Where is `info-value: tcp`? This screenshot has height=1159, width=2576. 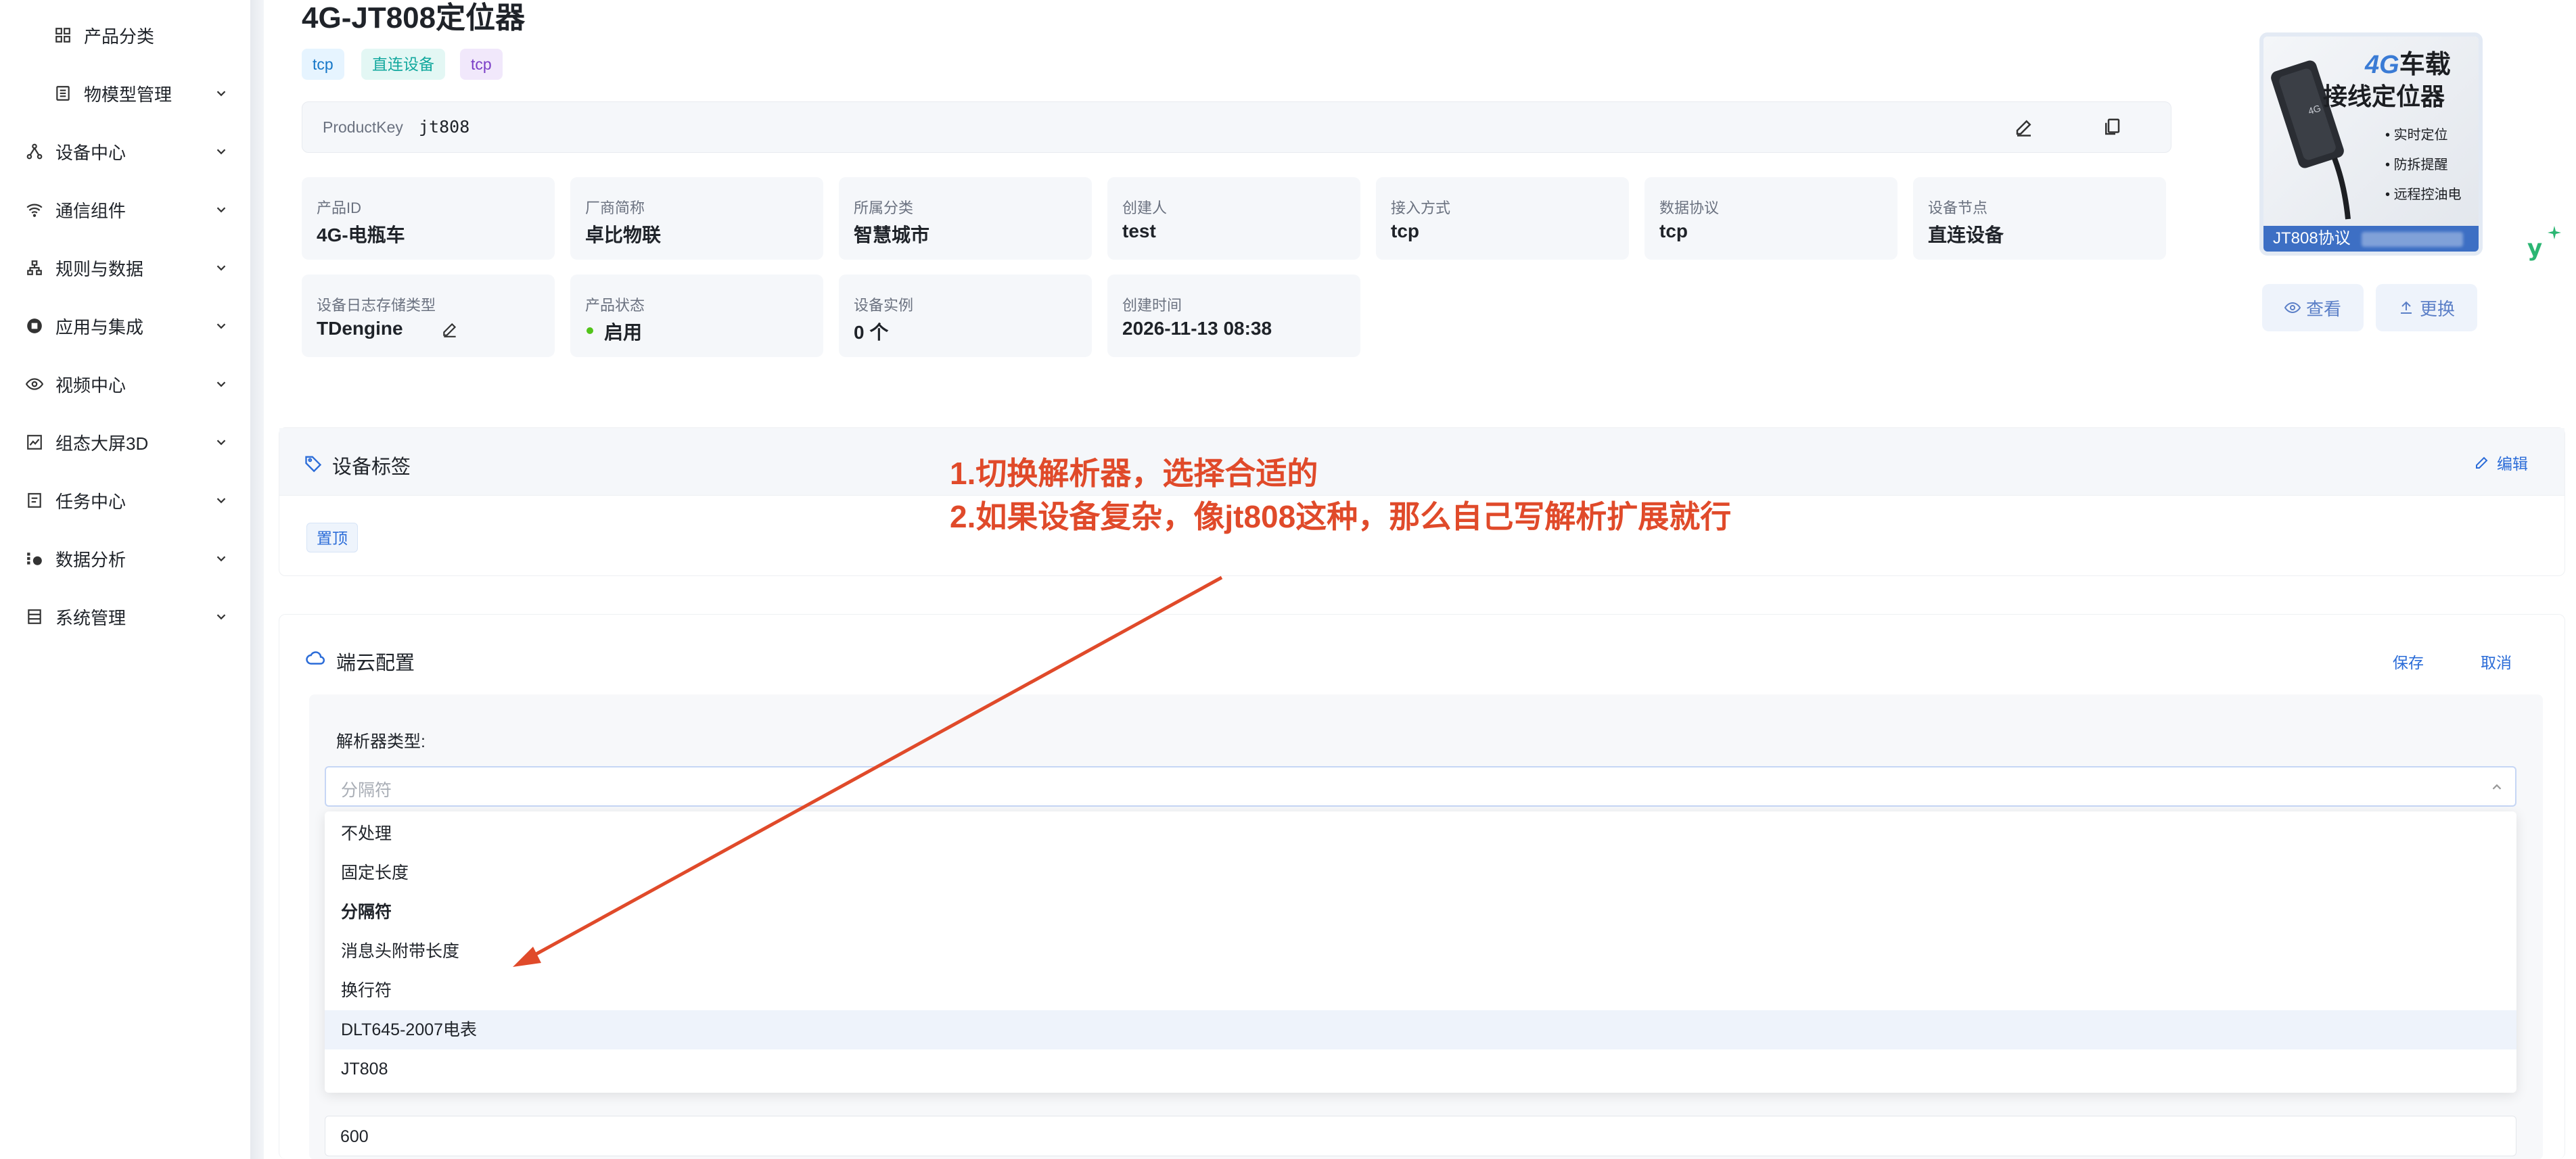 info-value: tcp is located at coordinates (1405, 230).